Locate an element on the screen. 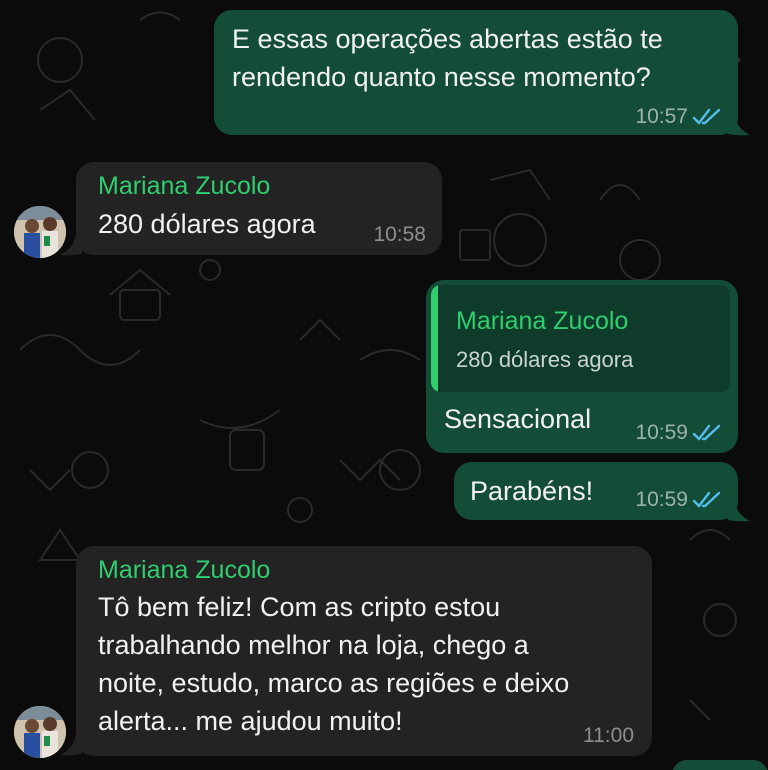 Image resolution: width=768 pixels, height=770 pixels. quoted-text: 280 dólares agora is located at coordinates (545, 359).